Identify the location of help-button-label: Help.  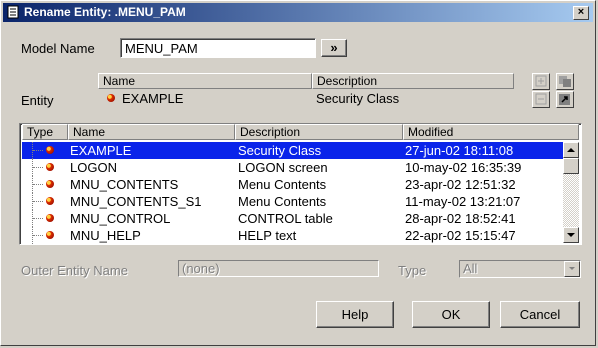
(355, 314).